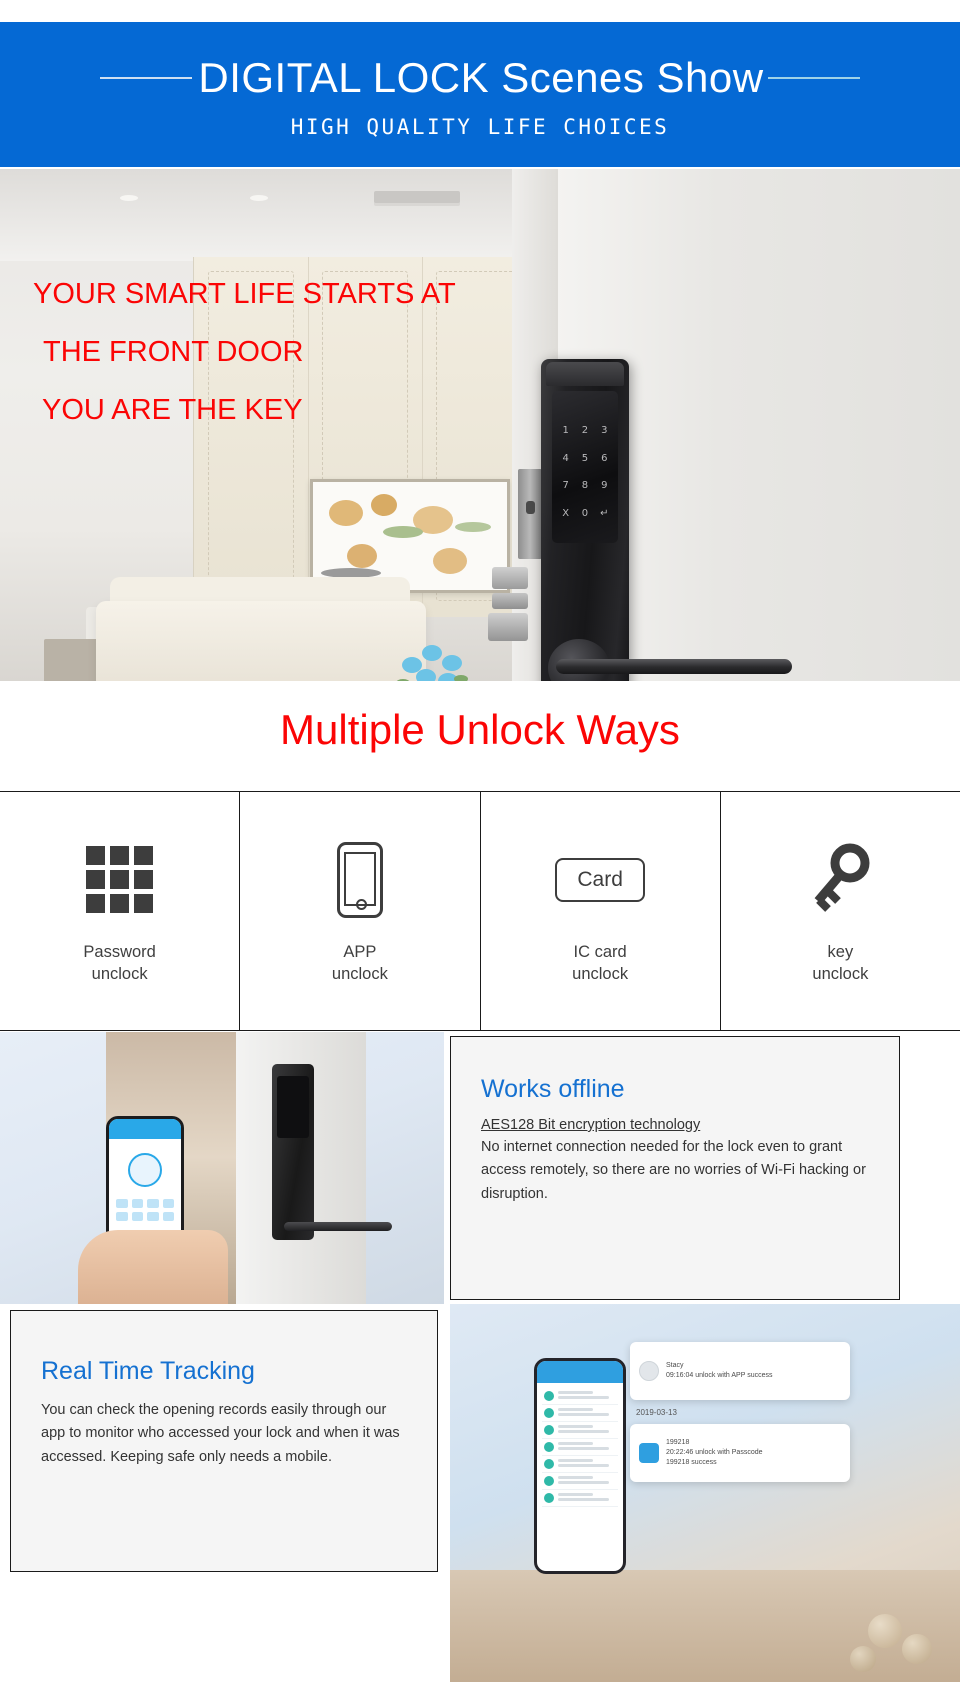 The height and width of the screenshot is (1682, 960). I want to click on banner-rule-right, so click(813, 77).